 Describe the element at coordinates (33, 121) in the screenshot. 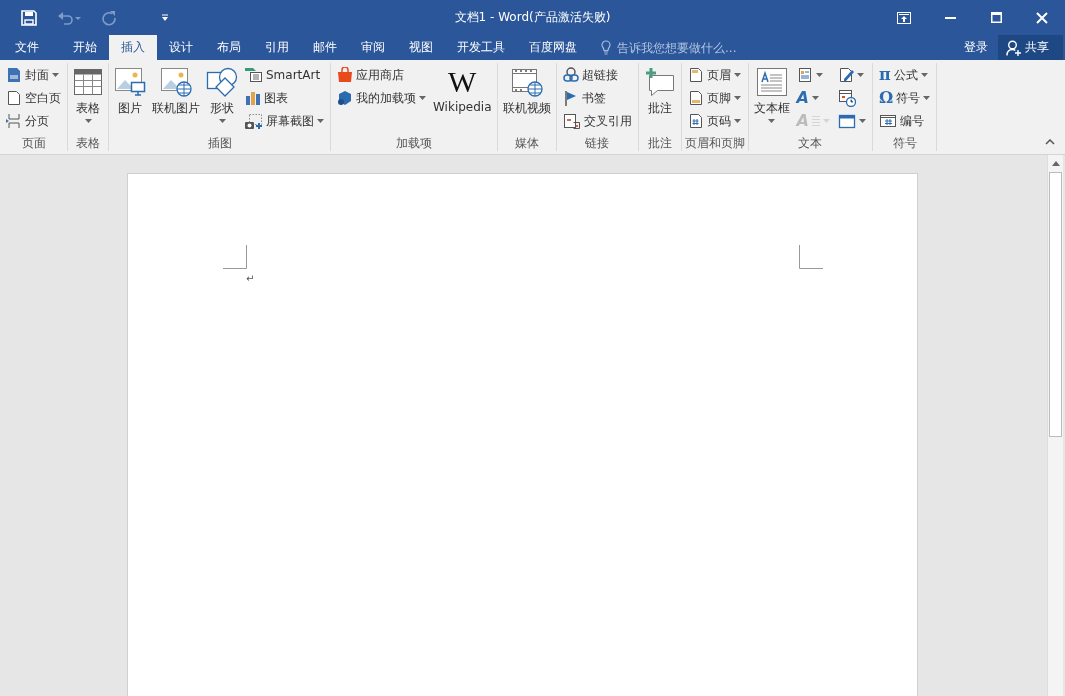

I see `page-break-button: 分页` at that location.